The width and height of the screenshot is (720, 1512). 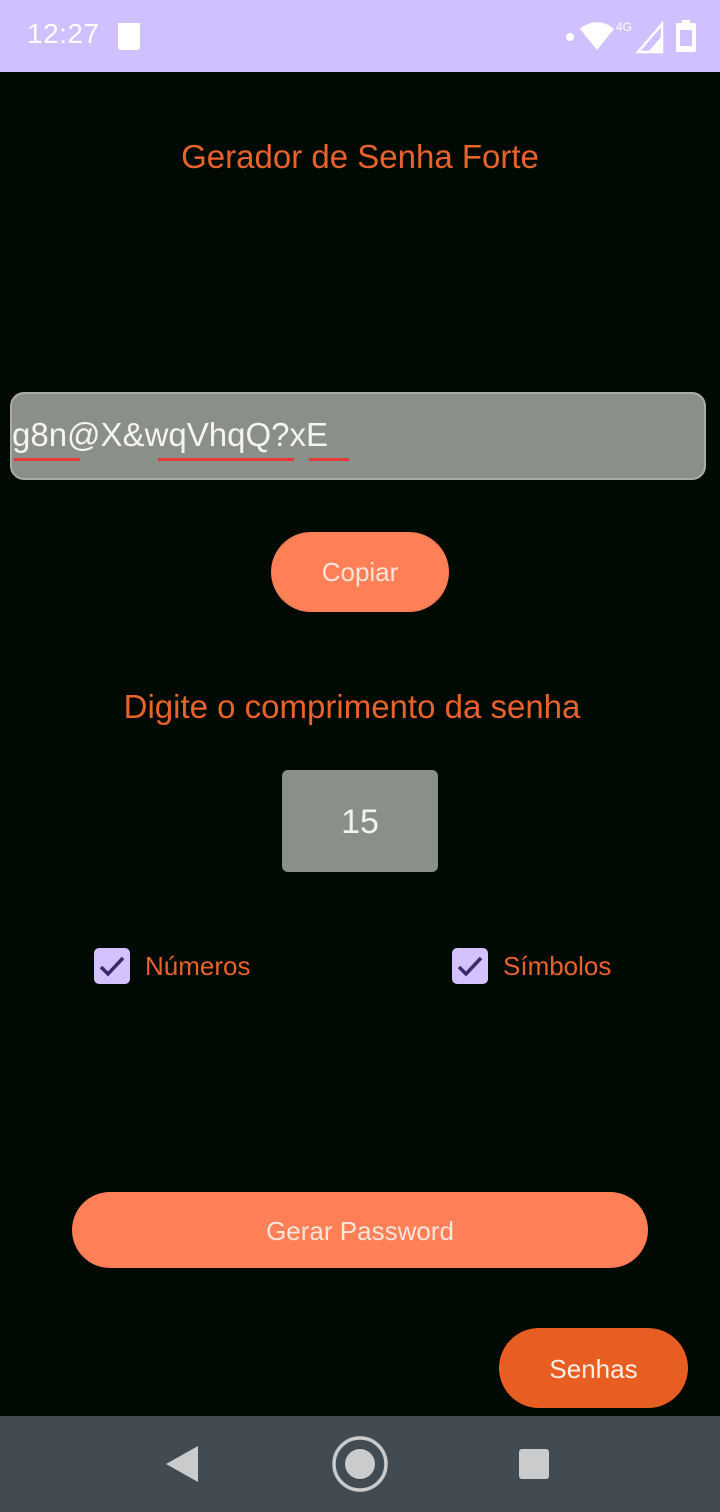 What do you see at coordinates (358, 436) in the screenshot?
I see `password-field: g8n@X&wqVhqQ?xE` at bounding box center [358, 436].